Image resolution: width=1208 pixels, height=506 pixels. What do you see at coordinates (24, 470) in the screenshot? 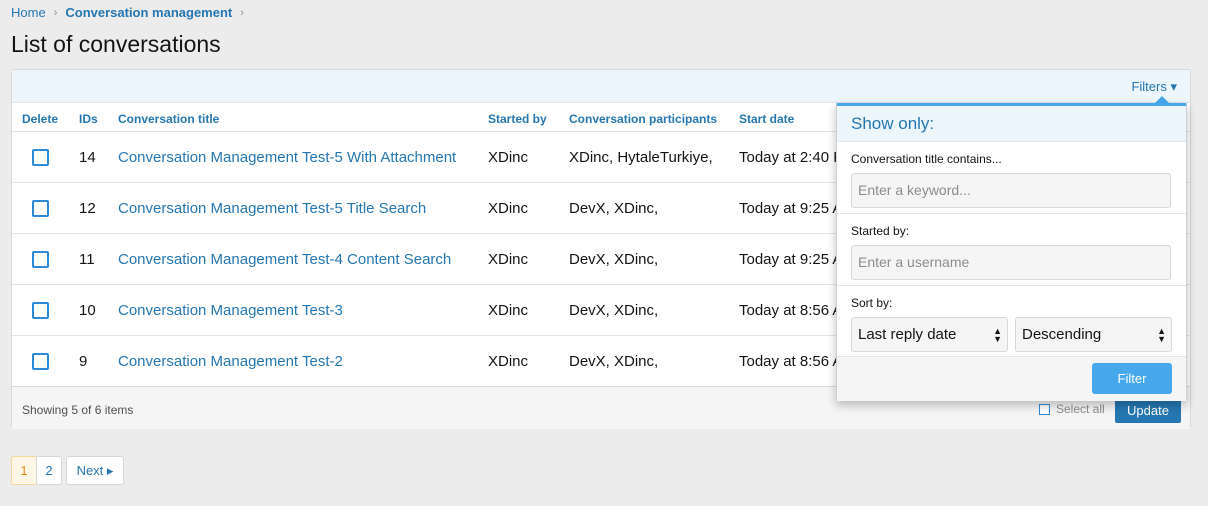
I see `page-1-button: 1` at bounding box center [24, 470].